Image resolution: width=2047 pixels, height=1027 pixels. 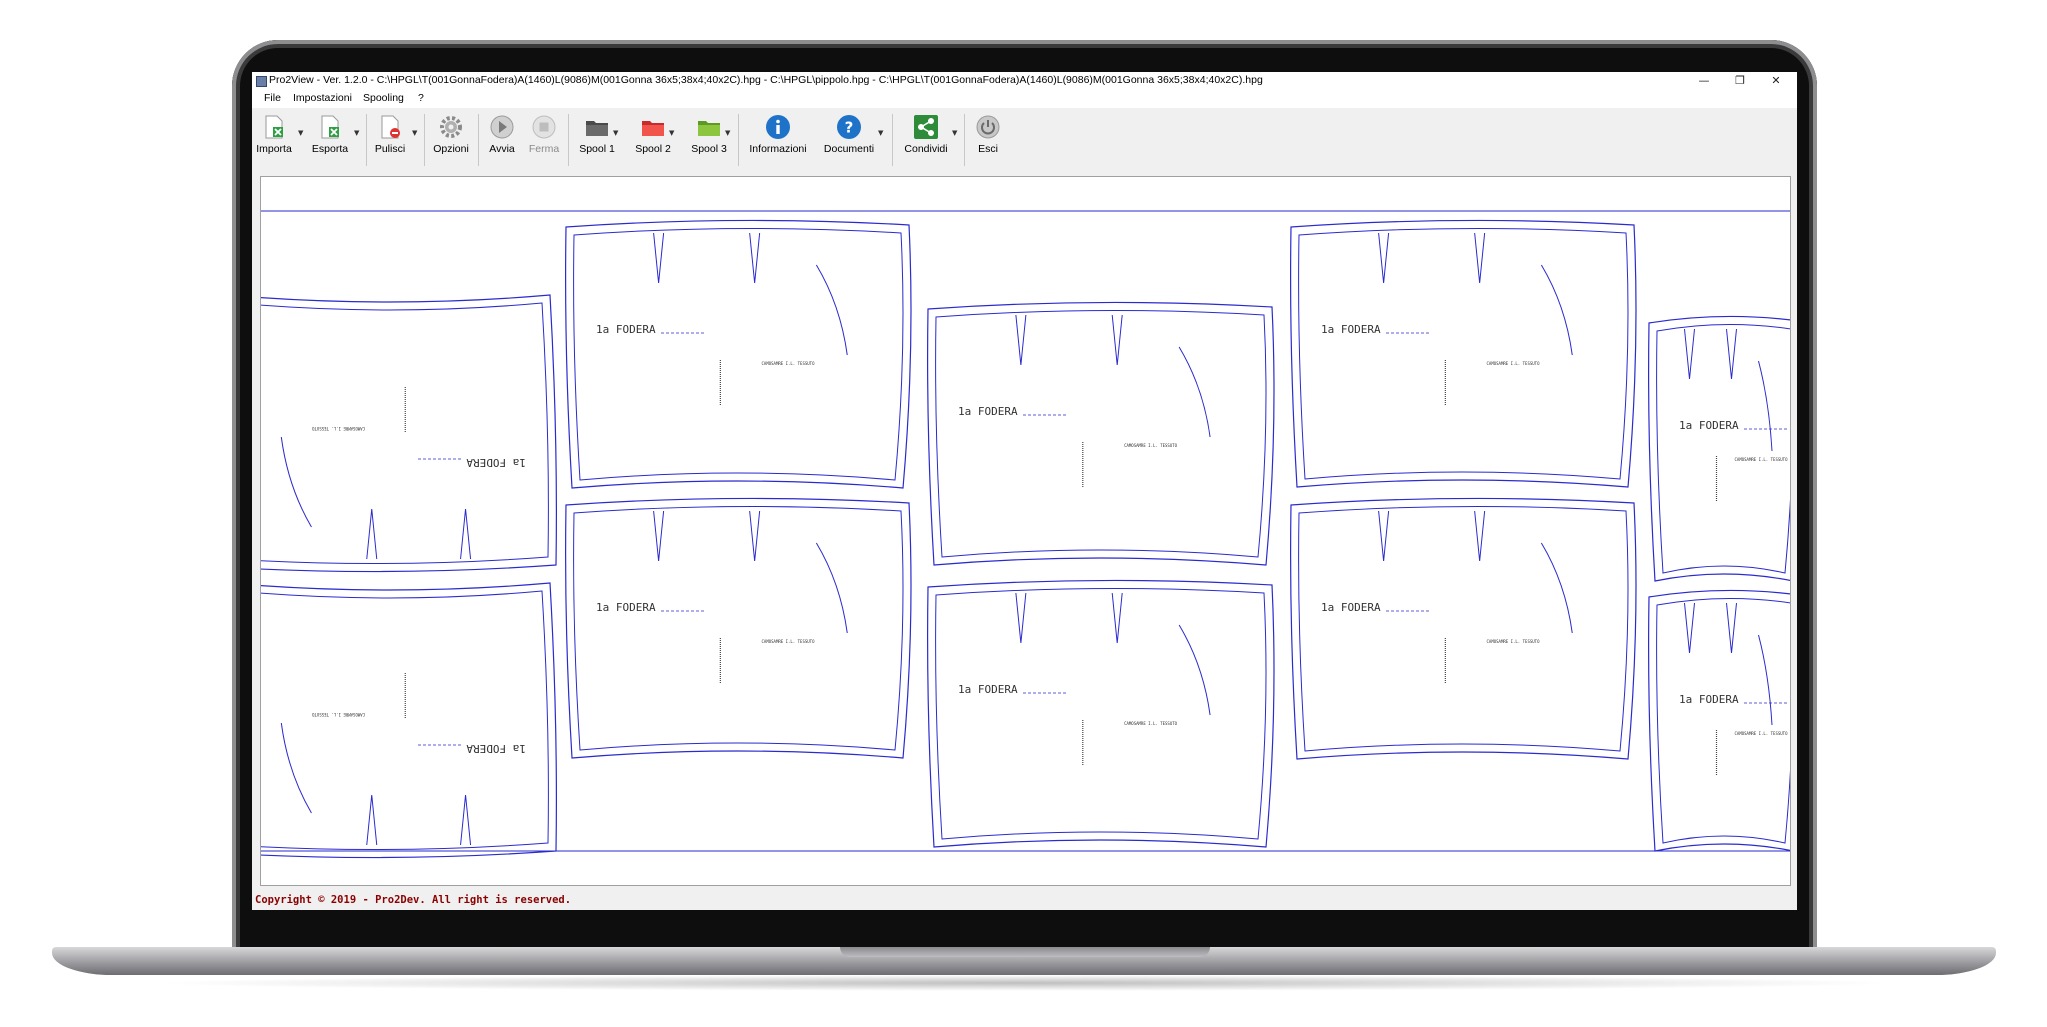 I want to click on export-dropdown-icon: ▼, so click(x=356, y=133).